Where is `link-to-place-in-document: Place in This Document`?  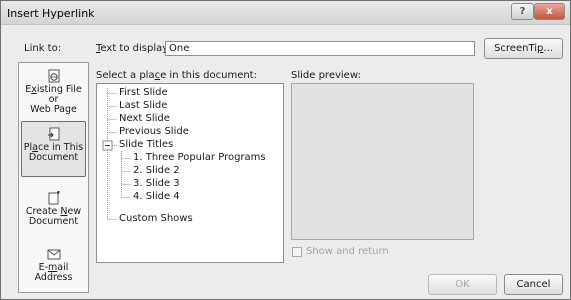
link-to-place-in-document: Place in This Document is located at coordinates (53, 149).